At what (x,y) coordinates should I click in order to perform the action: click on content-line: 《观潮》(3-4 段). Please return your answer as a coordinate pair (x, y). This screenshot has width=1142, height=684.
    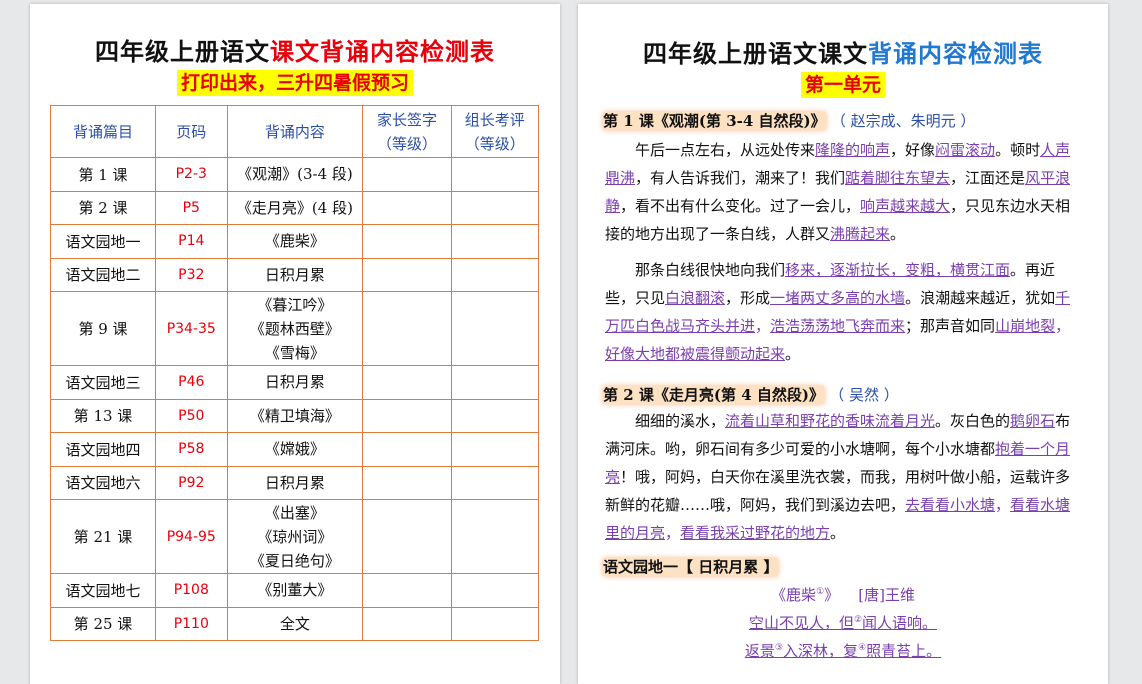
    Looking at the image, I should click on (295, 174).